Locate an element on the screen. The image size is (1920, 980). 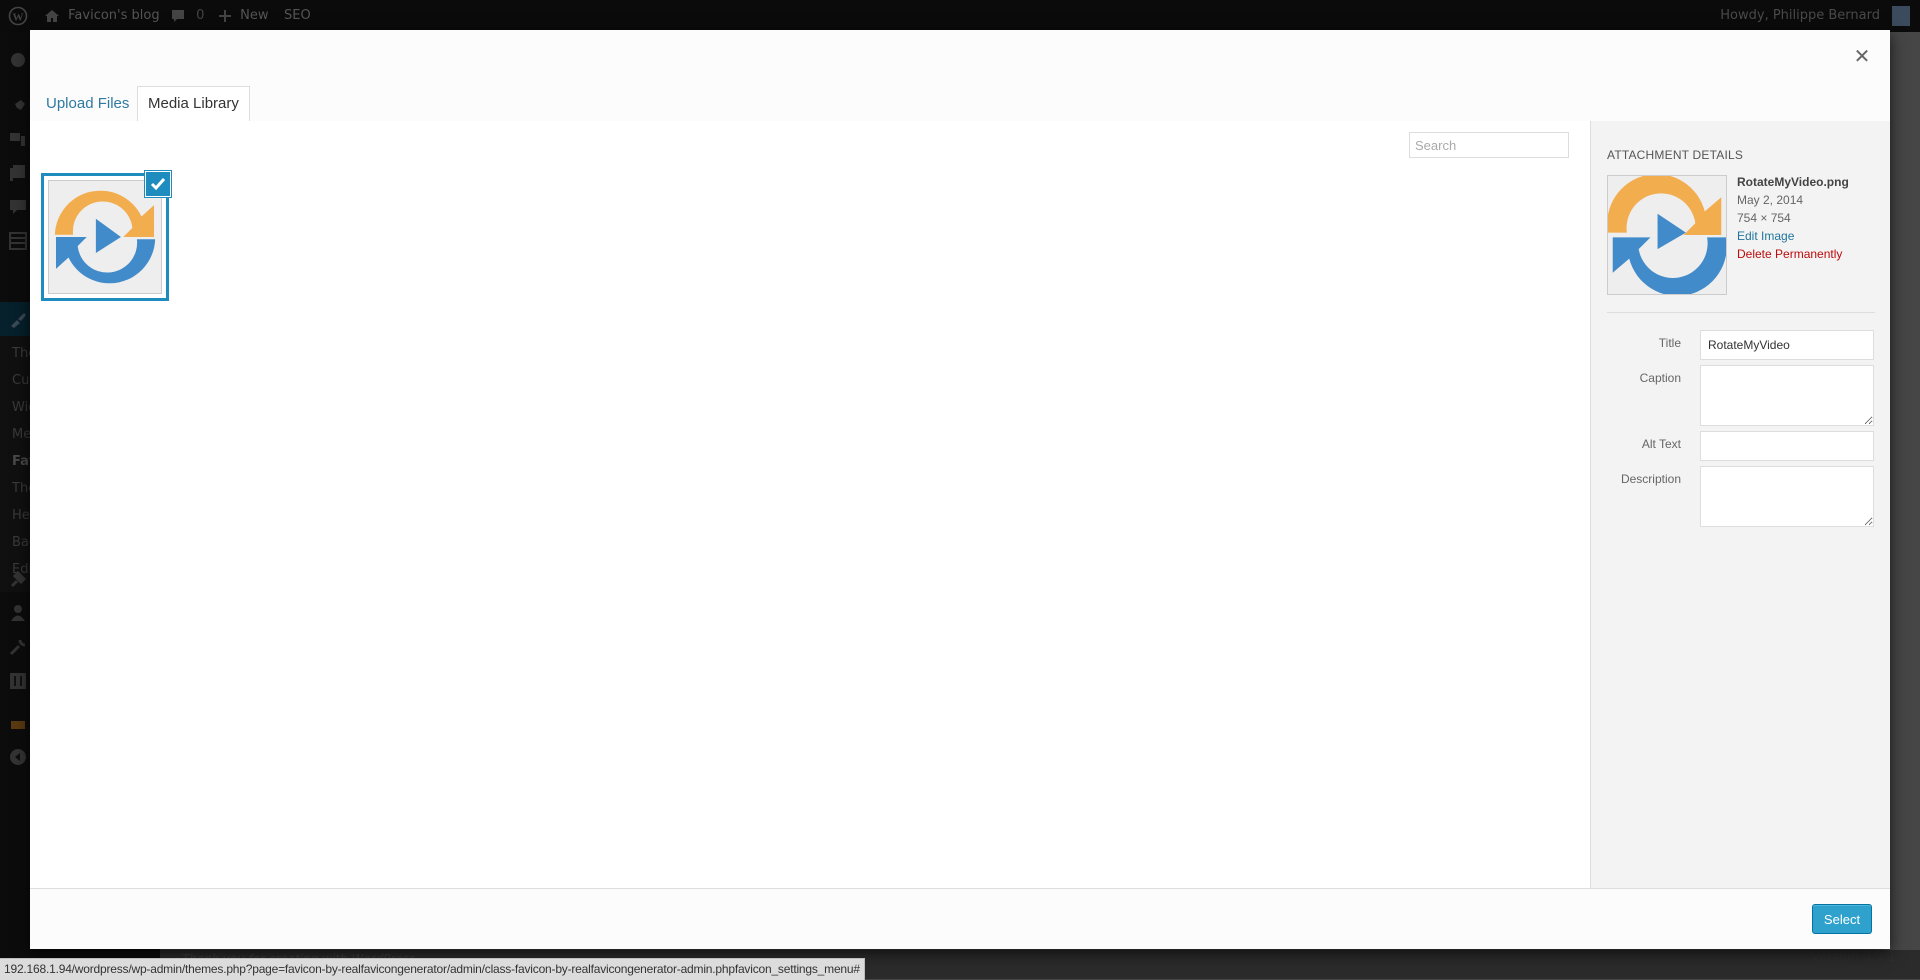
caption-field is located at coordinates (1787, 395).